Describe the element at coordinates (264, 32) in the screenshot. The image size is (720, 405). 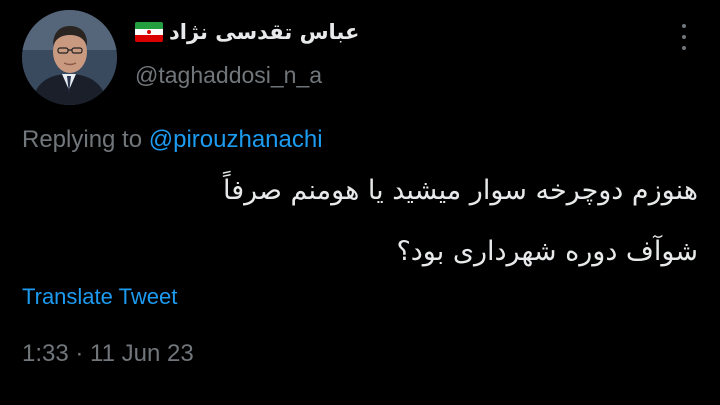
I see `author-display-name: عباس تقدسی نژاد` at that location.